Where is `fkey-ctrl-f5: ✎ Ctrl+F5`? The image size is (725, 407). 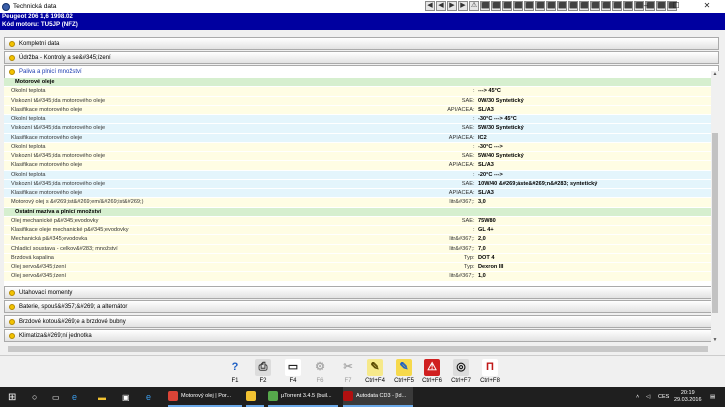
fkey-ctrl-f5: ✎ Ctrl+F5 is located at coordinates (404, 373).